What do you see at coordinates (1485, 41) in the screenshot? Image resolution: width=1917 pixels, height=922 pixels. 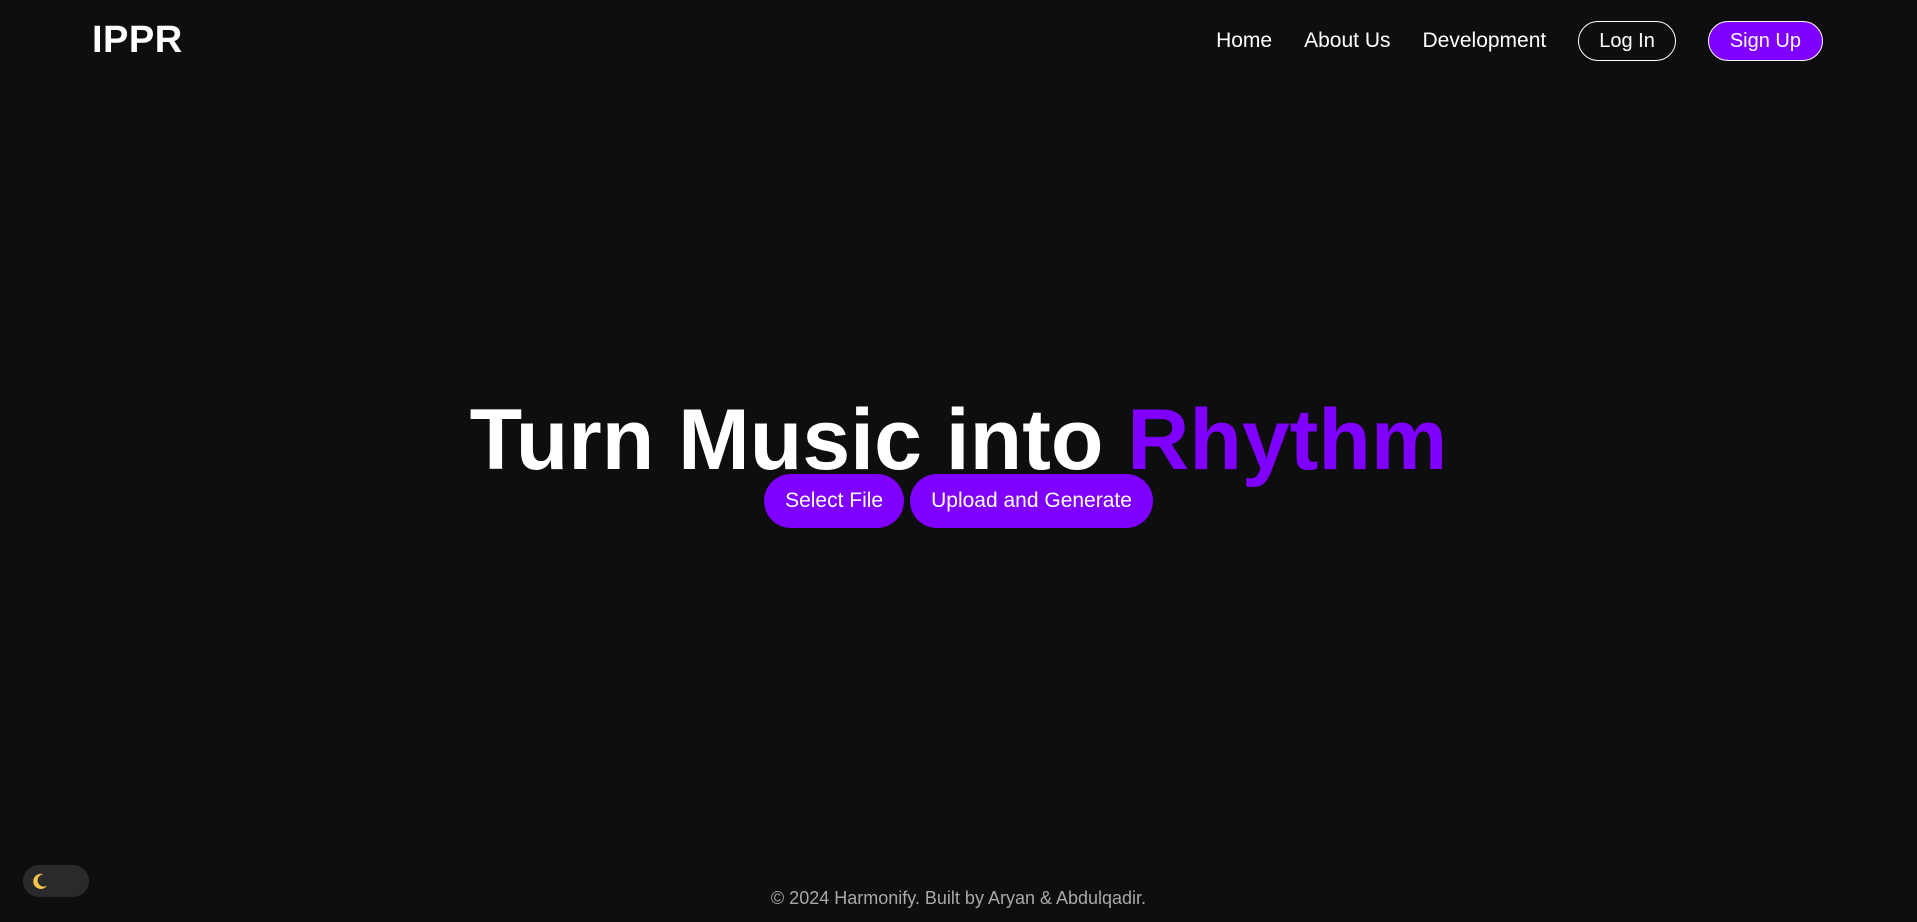 I see `nav-development-link: Development` at bounding box center [1485, 41].